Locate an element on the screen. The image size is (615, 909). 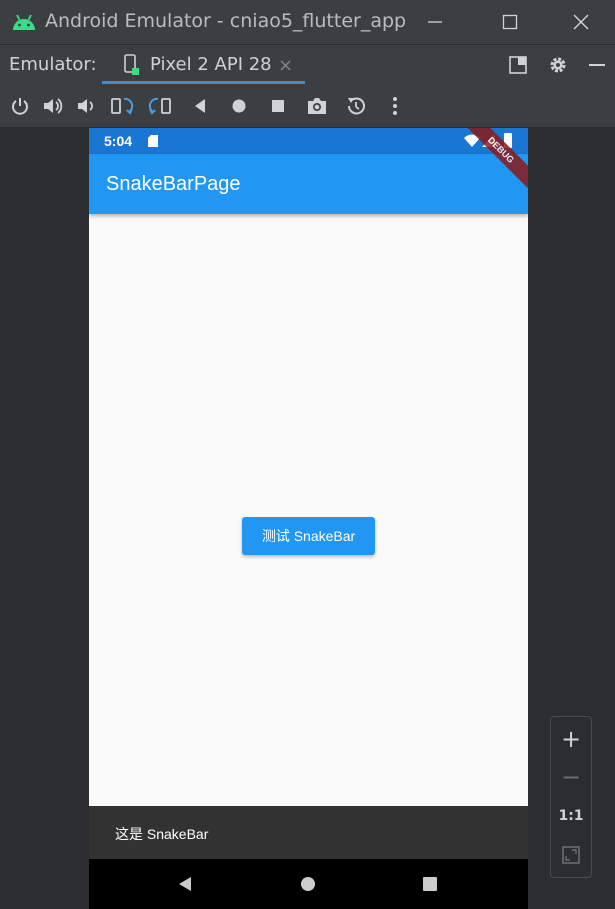
minimize-panel-icon is located at coordinates (597, 65).